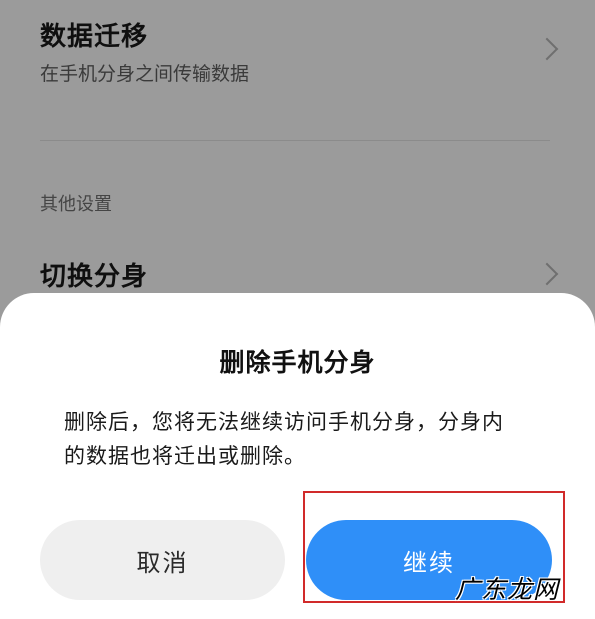 This screenshot has height=619, width=595. What do you see at coordinates (284, 439) in the screenshot?
I see `dialog-message: 删除后，您将无法继续访问手机分身，分身内的数据也将迁出或删除。` at bounding box center [284, 439].